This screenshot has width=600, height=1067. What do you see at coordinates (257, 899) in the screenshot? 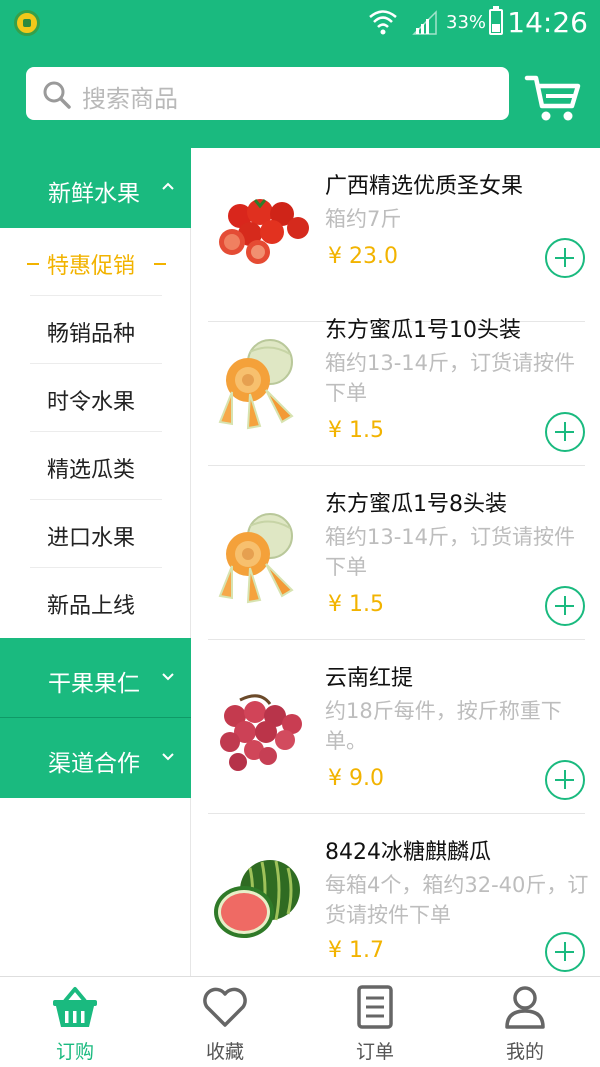
I see `watermelon-image` at bounding box center [257, 899].